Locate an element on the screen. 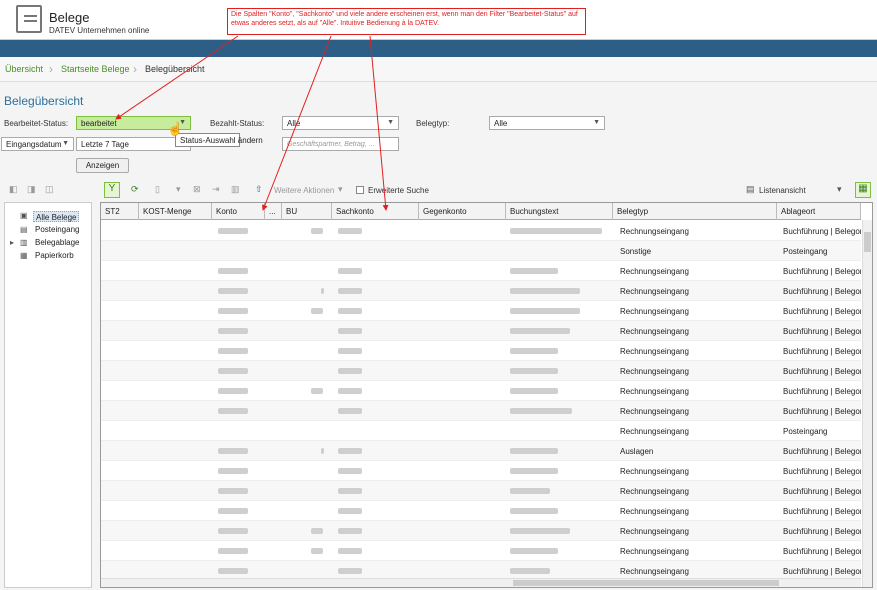 The height and width of the screenshot is (590, 877). column-header-ablageort: Ablageort is located at coordinates (819, 211).